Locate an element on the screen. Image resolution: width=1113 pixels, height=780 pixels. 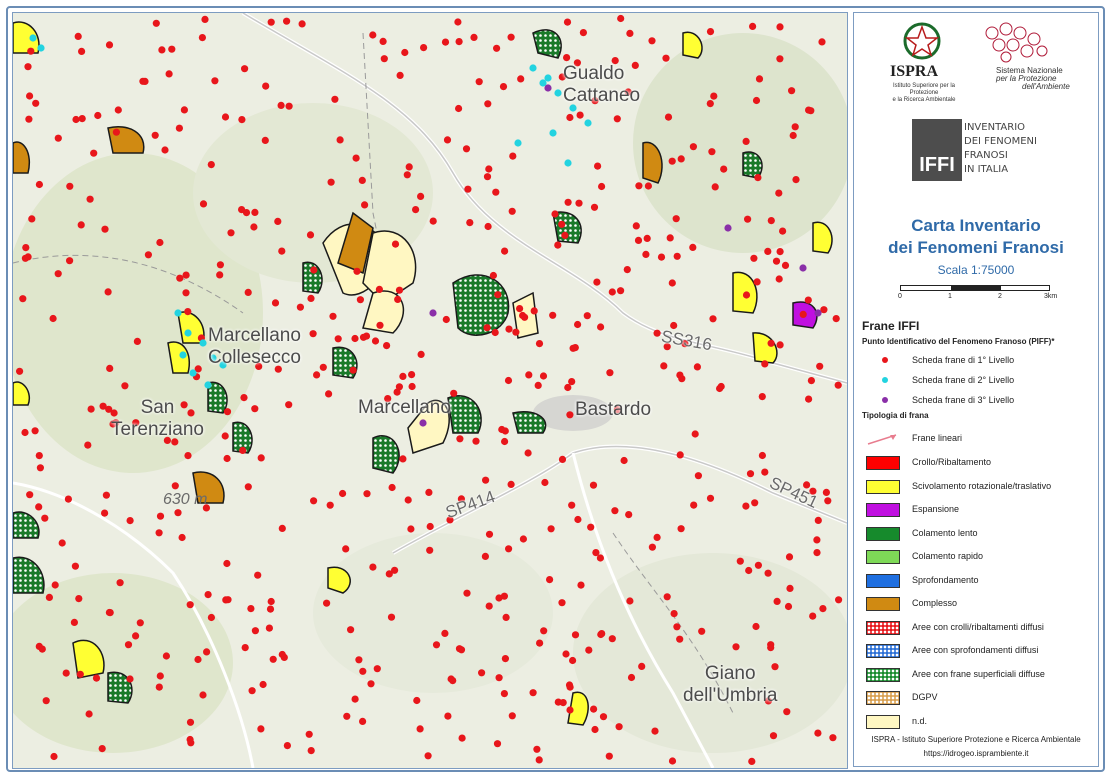
legend-type-label: Sprofondamento is located at coordinates (945, 579).